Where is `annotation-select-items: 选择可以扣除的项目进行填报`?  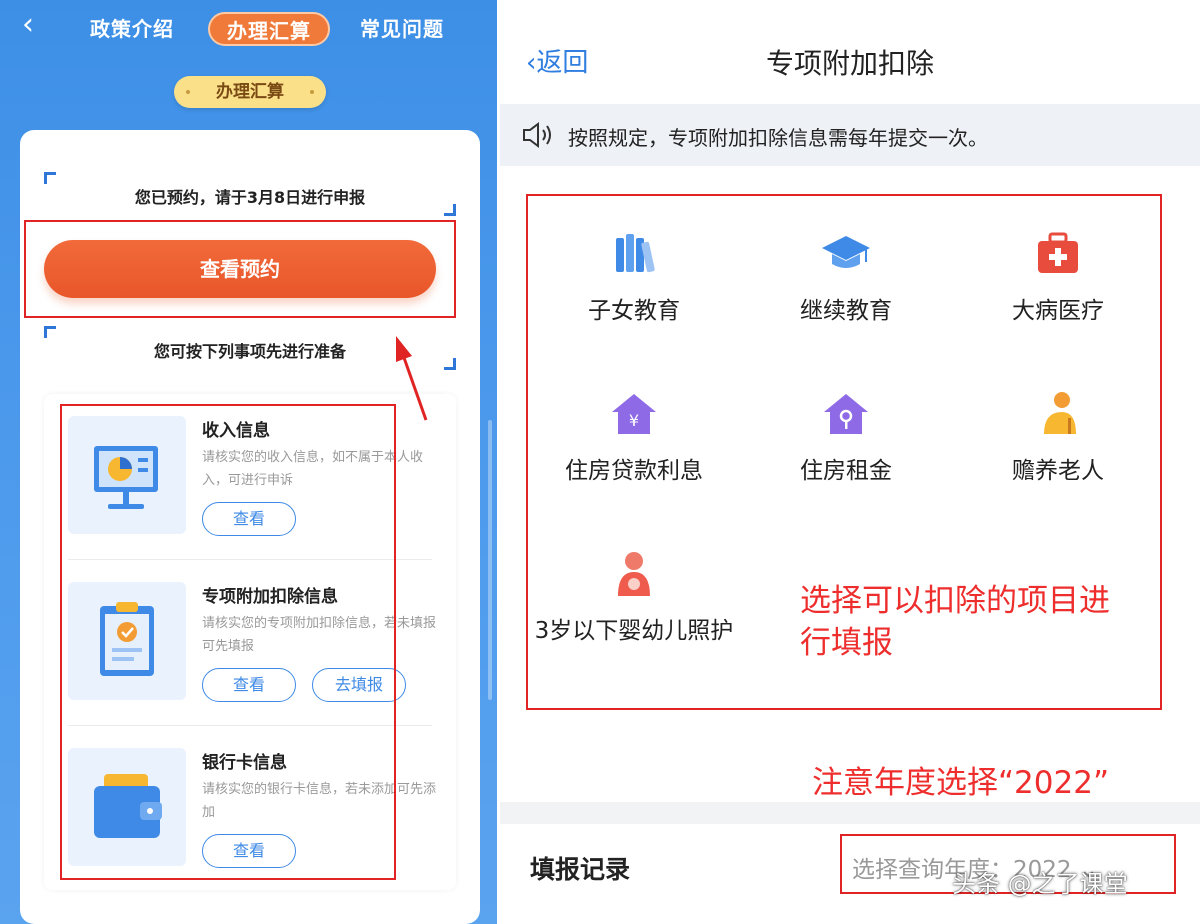
annotation-select-items: 选择可以扣除的项目进行填报 is located at coordinates (955, 622).